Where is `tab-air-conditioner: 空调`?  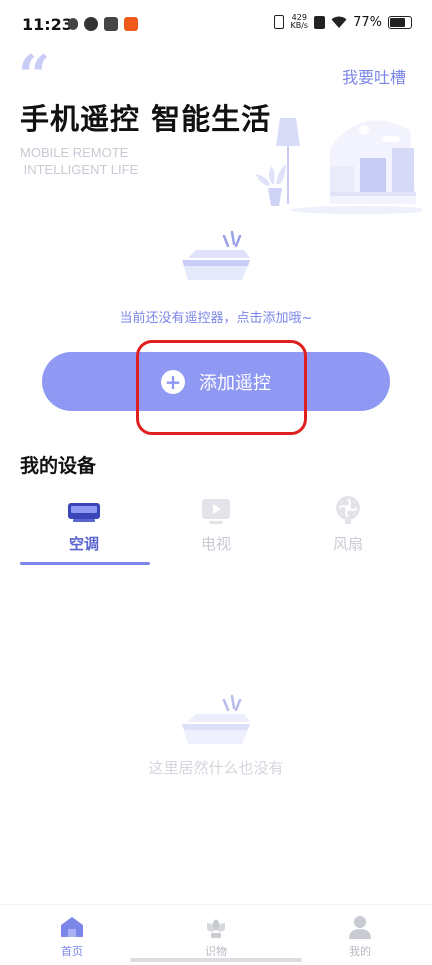
tab-air-conditioner: 空调 is located at coordinates (84, 529).